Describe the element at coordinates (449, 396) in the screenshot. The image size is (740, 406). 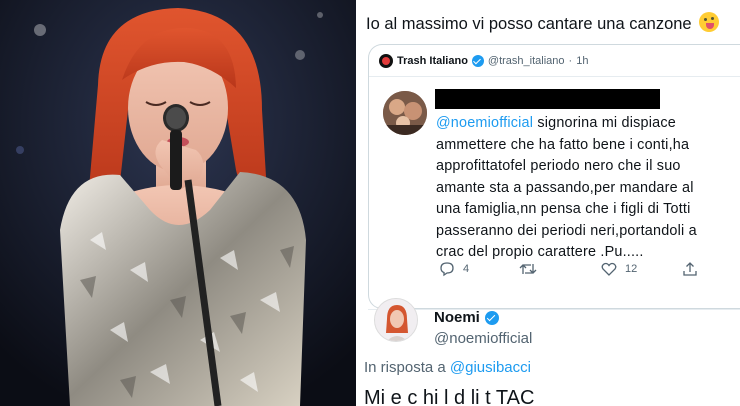
I see `response-text-cut: Mi e c hi l d li t TAC` at that location.